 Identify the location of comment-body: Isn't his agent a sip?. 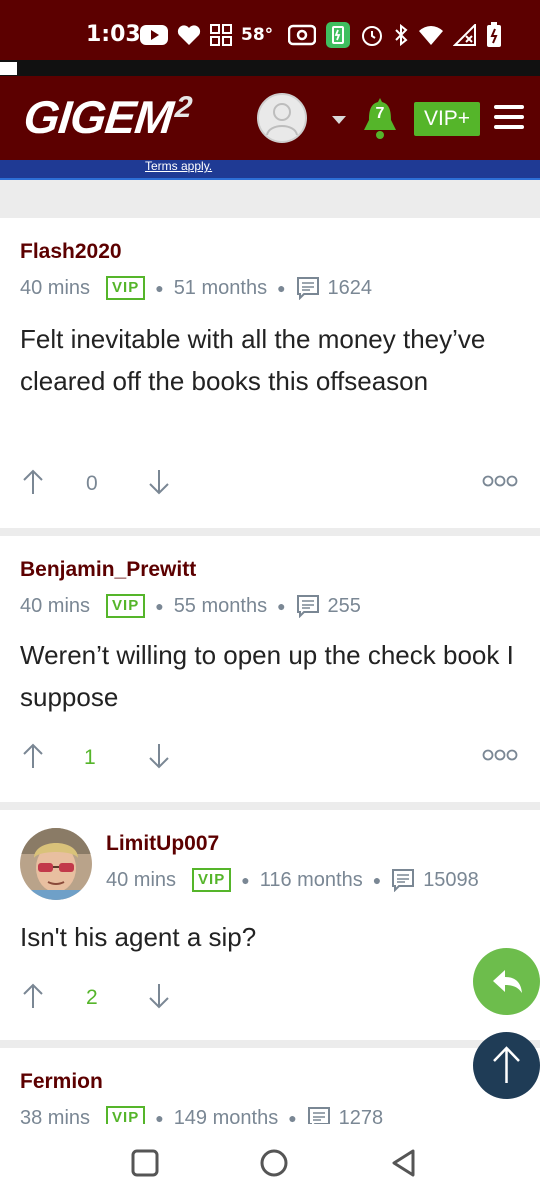
(138, 937).